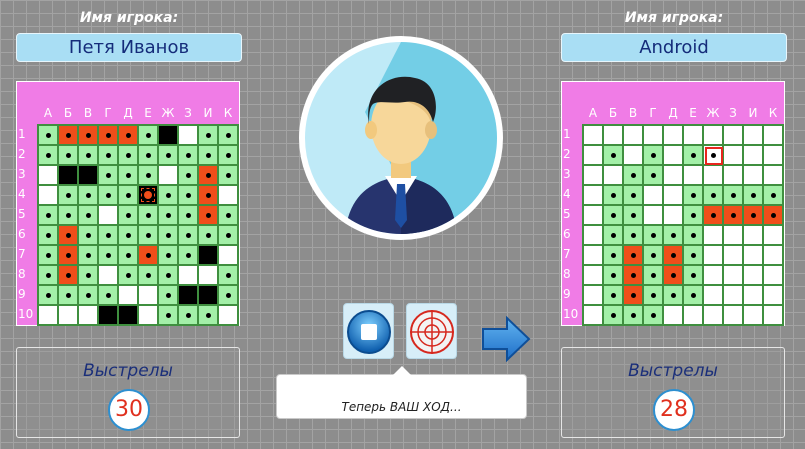 The height and width of the screenshot is (449, 805). What do you see at coordinates (613, 235) in the screenshot?
I see `board-cell-Б6` at bounding box center [613, 235].